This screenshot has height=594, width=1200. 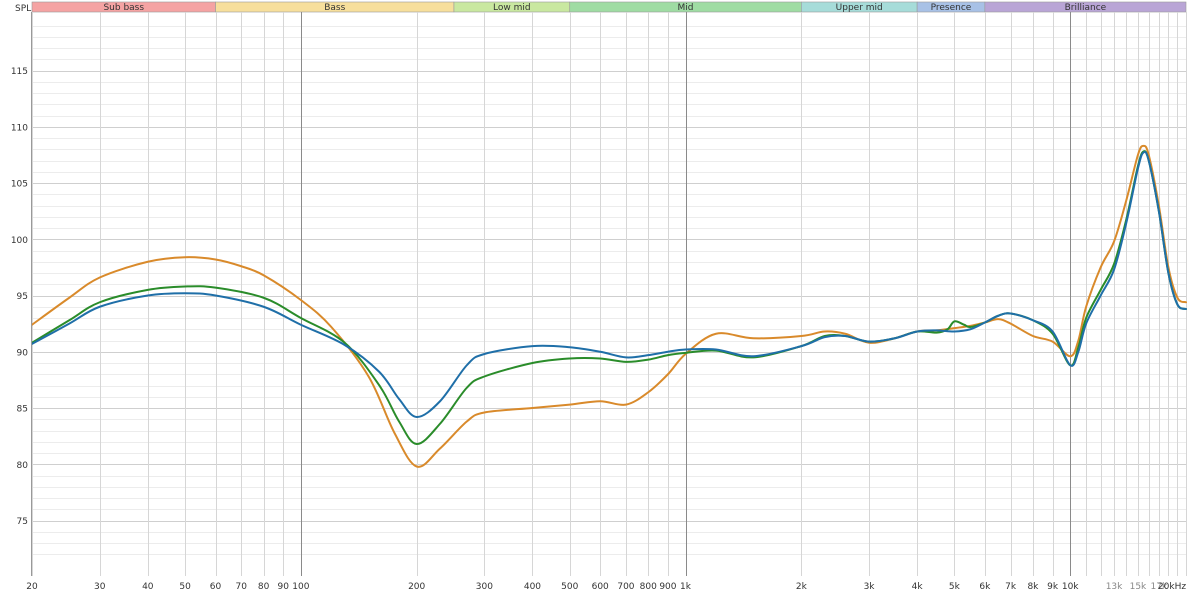 I want to click on x-tick-label: 900, so click(x=667, y=587).